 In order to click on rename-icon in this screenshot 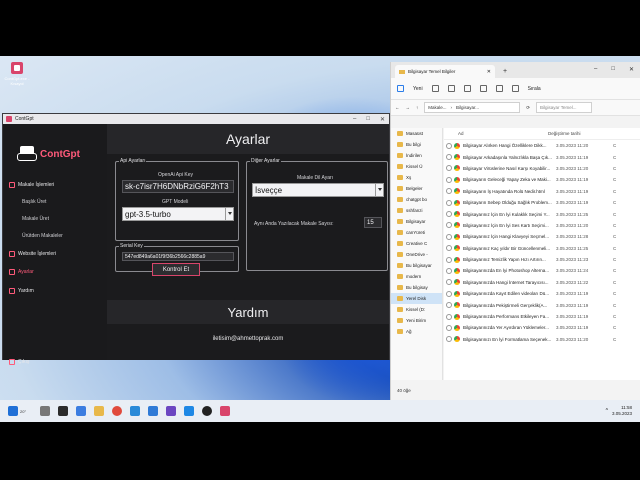, I will do `click(483, 88)`.